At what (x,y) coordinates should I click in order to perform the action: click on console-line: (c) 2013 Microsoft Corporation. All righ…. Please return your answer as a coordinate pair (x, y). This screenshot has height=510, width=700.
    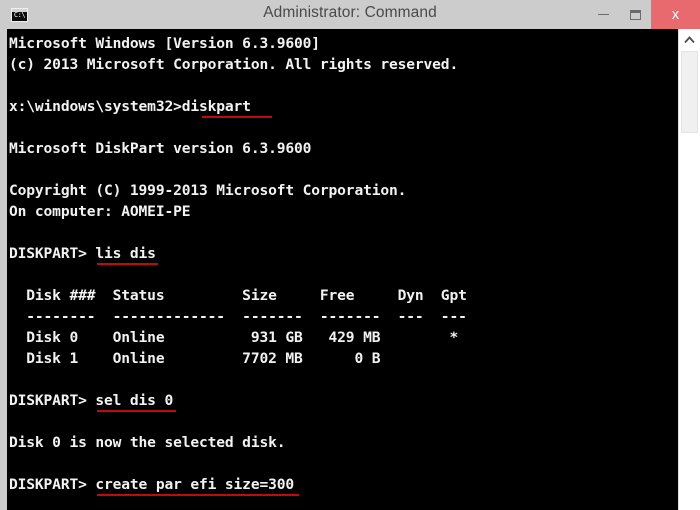
    Looking at the image, I should click on (234, 64).